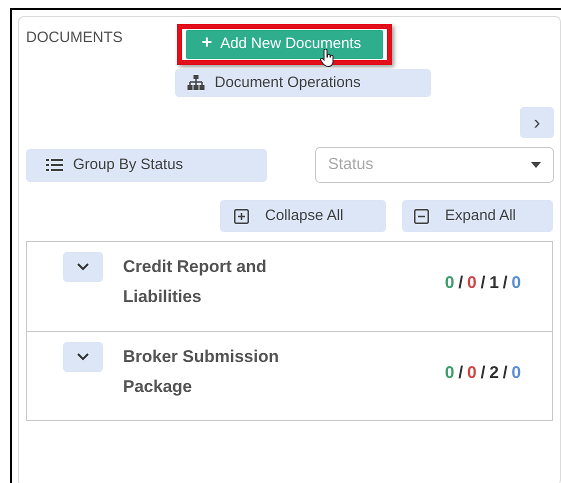  Describe the element at coordinates (303, 216) in the screenshot. I see `collapse-all-button: Collapse All` at that location.